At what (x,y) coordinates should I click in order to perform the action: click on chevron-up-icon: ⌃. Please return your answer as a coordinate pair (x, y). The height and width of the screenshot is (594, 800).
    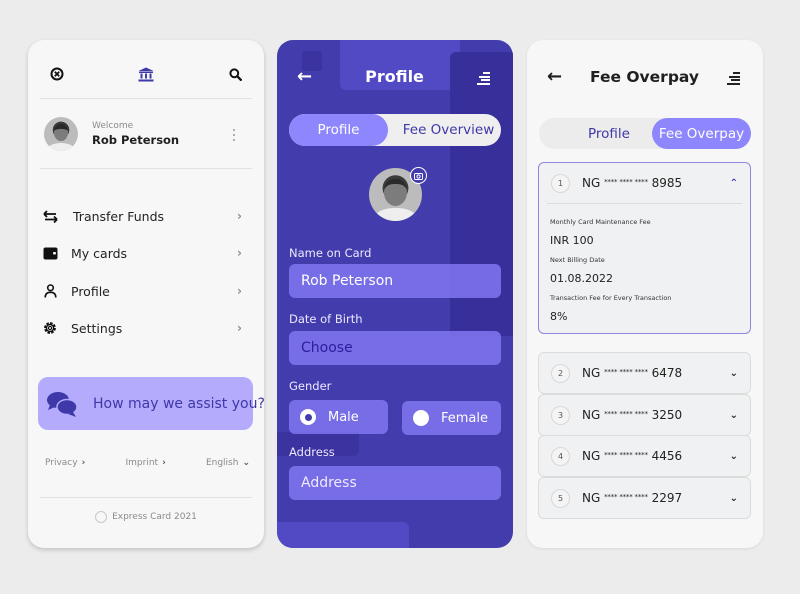
    Looking at the image, I should click on (734, 183).